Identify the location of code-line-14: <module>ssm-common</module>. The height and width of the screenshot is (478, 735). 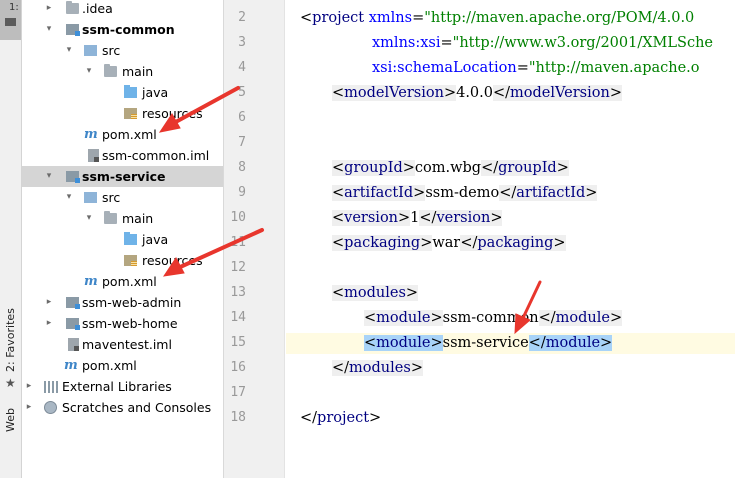
(493, 318).